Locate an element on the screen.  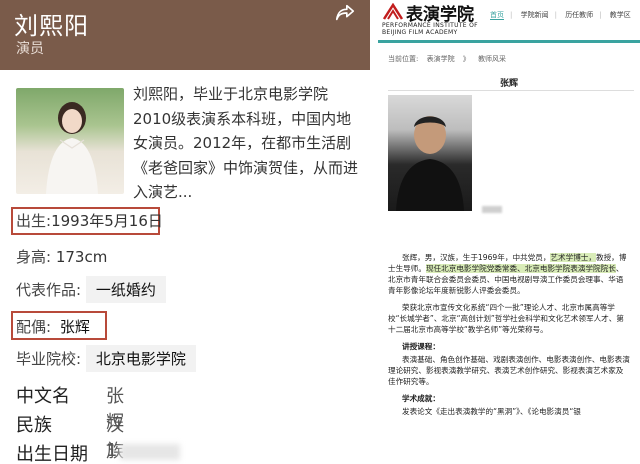
breadcrumb-academy: 表演学院 is located at coordinates (441, 59).